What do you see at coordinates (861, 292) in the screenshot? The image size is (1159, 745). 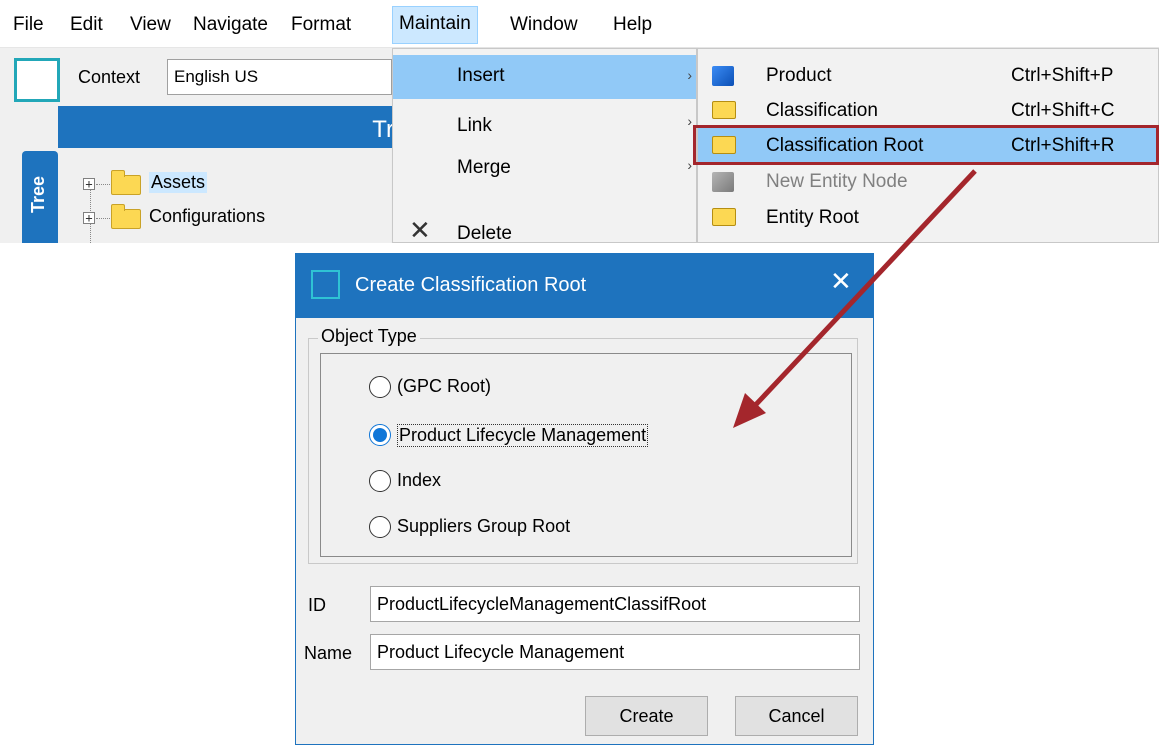 I see `annotation-arrow-line` at bounding box center [861, 292].